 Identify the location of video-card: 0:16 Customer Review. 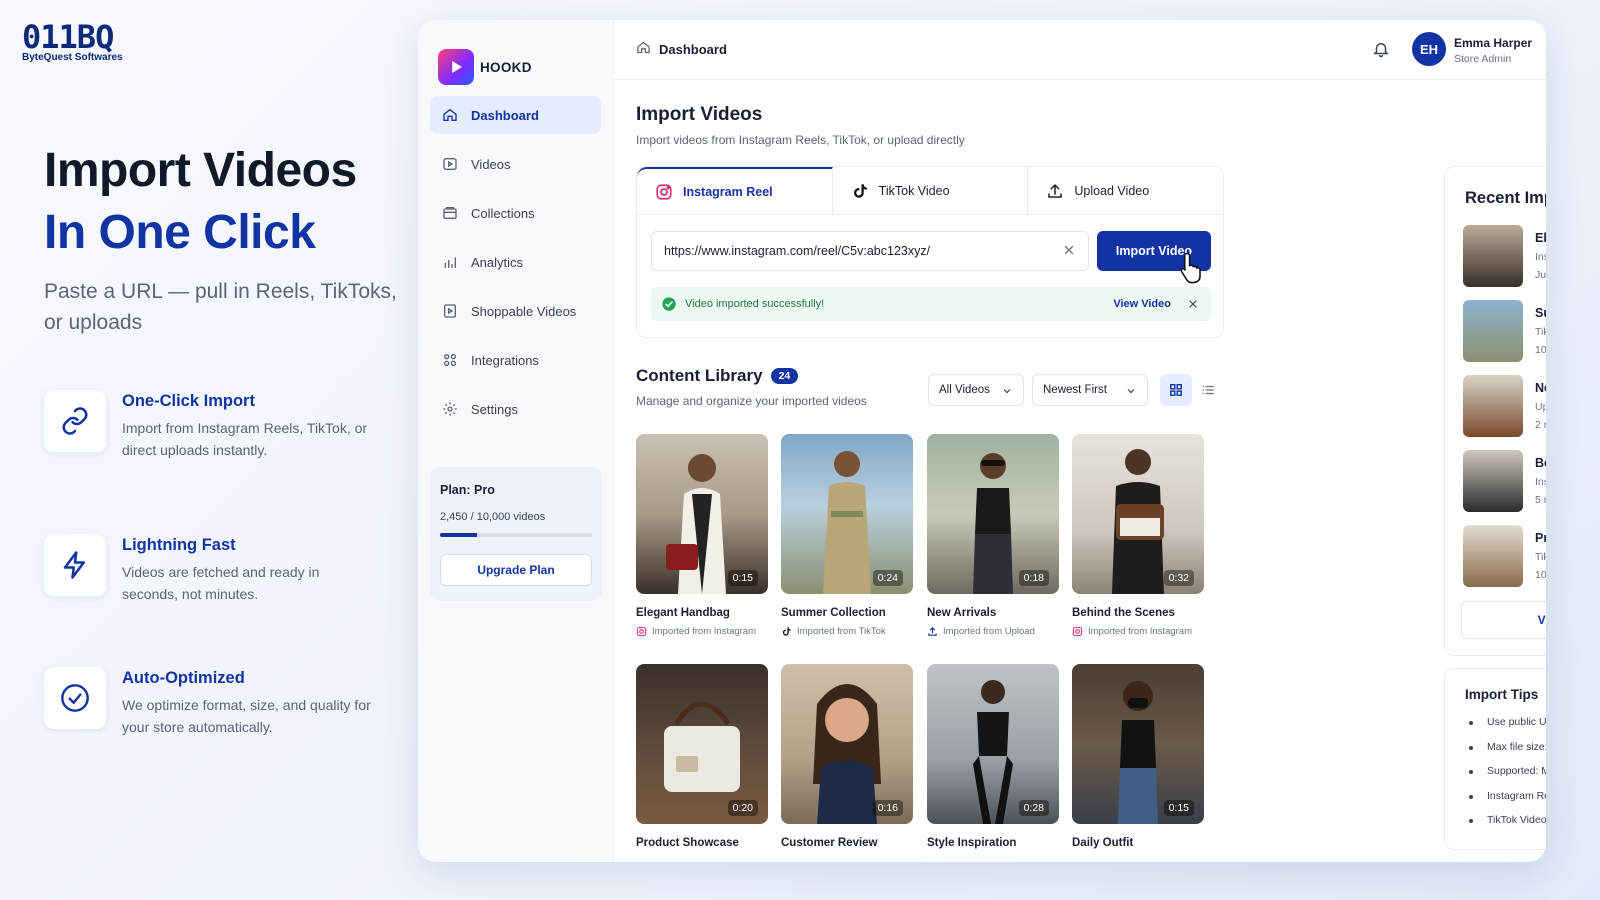
(847, 756).